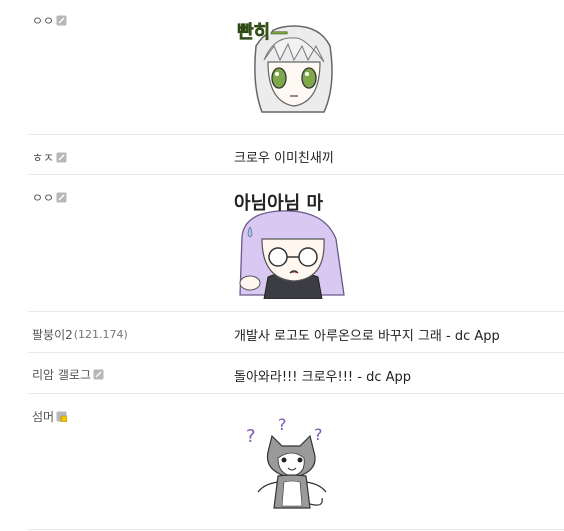 This screenshot has height=531, width=564. I want to click on dccon-image: ? ? ?, so click(286, 462).